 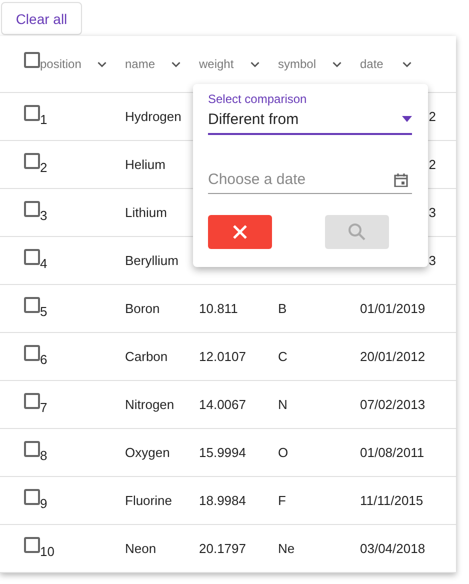 What do you see at coordinates (222, 500) in the screenshot?
I see `table-cell: 18.9984` at bounding box center [222, 500].